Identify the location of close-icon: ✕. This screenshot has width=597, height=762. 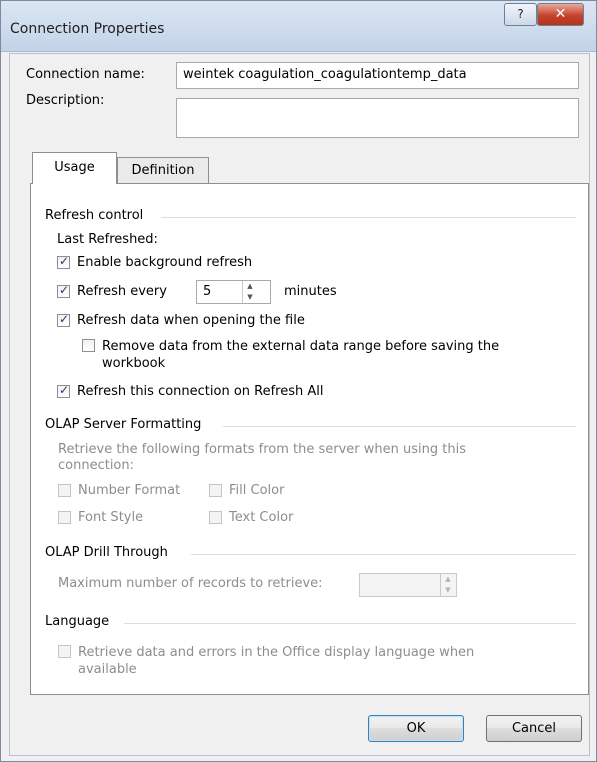
(560, 14).